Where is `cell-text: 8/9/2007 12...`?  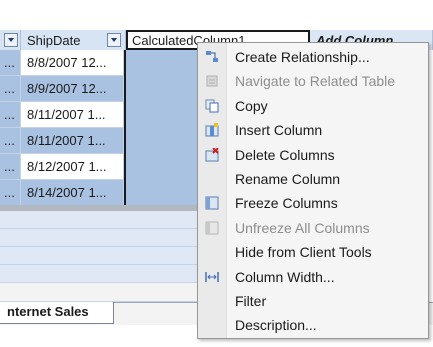
cell-text: 8/9/2007 12... is located at coordinates (67, 88).